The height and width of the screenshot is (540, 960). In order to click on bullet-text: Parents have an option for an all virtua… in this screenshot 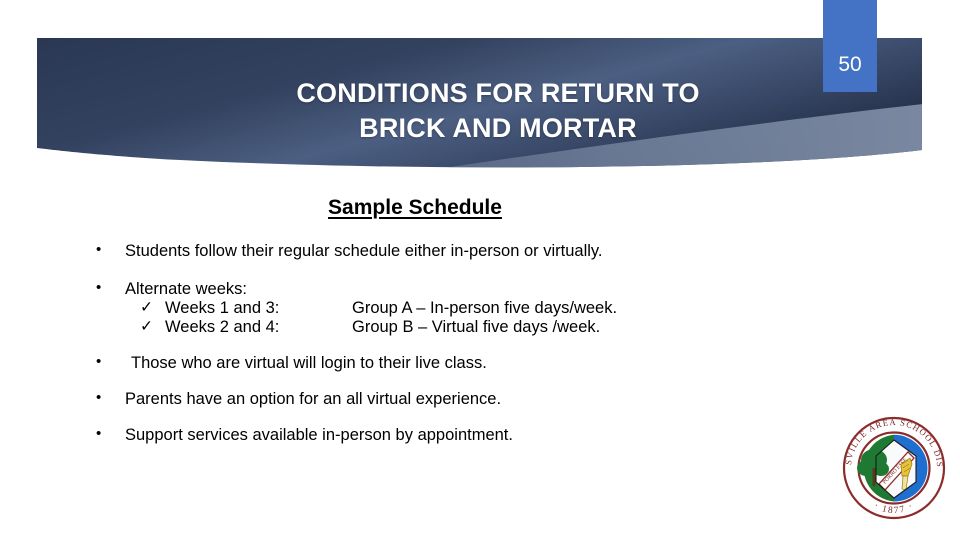, I will do `click(313, 399)`.